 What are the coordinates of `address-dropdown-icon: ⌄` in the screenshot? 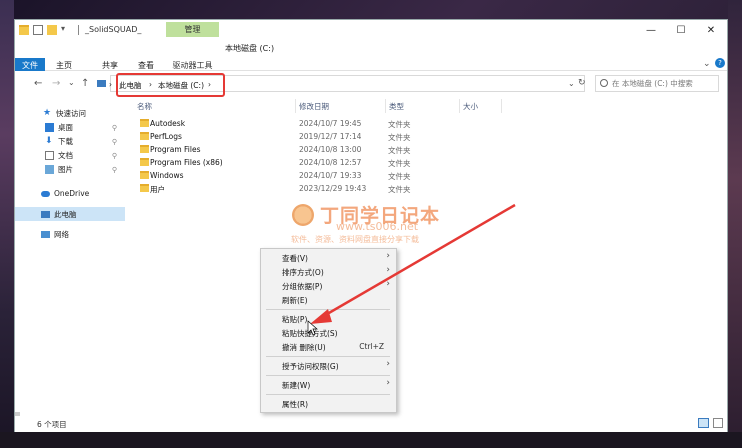 It's located at (571, 83).